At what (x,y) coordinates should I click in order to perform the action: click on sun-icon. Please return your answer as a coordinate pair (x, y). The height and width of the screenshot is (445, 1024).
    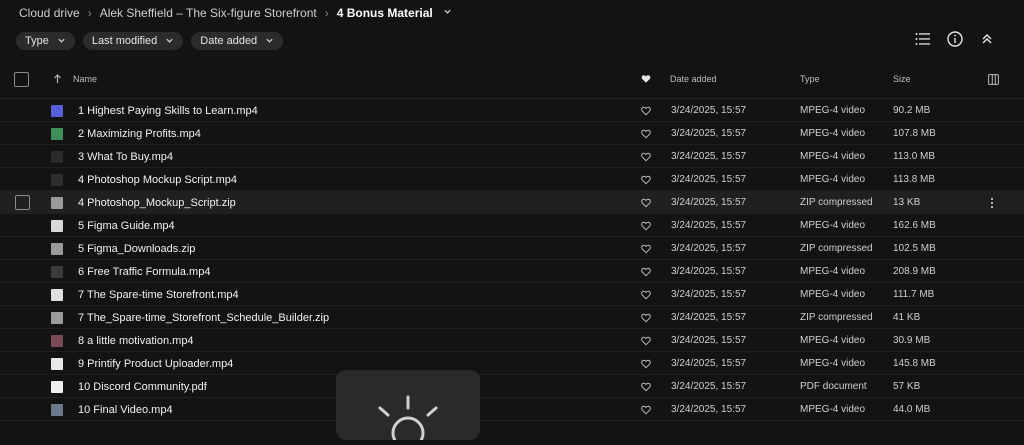
    Looking at the image, I should click on (408, 420).